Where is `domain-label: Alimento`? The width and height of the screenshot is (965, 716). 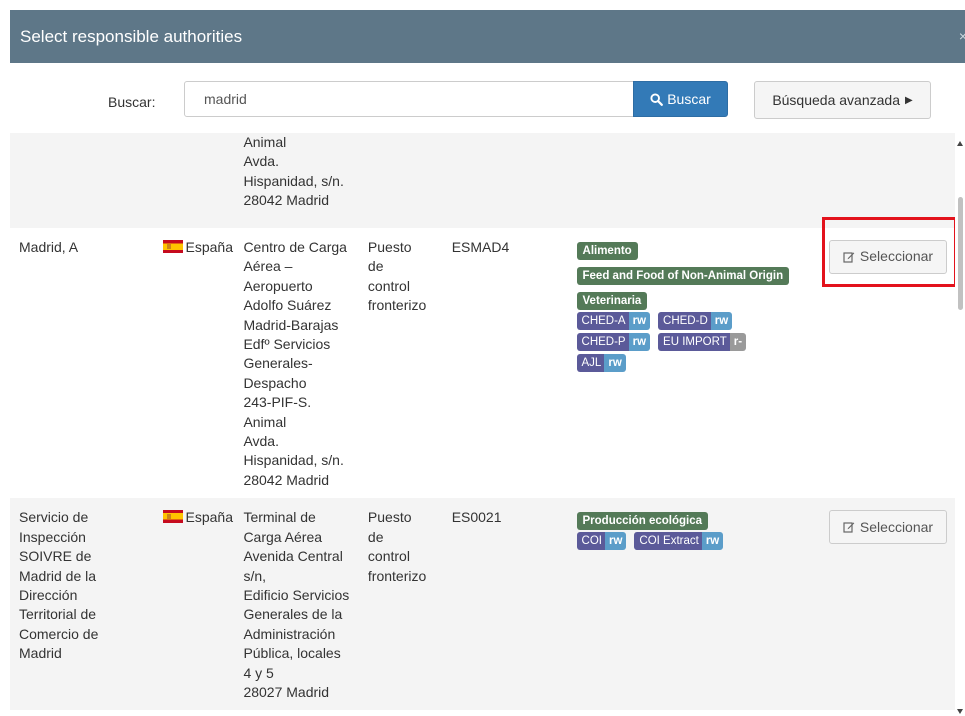
domain-label: Alimento is located at coordinates (607, 251).